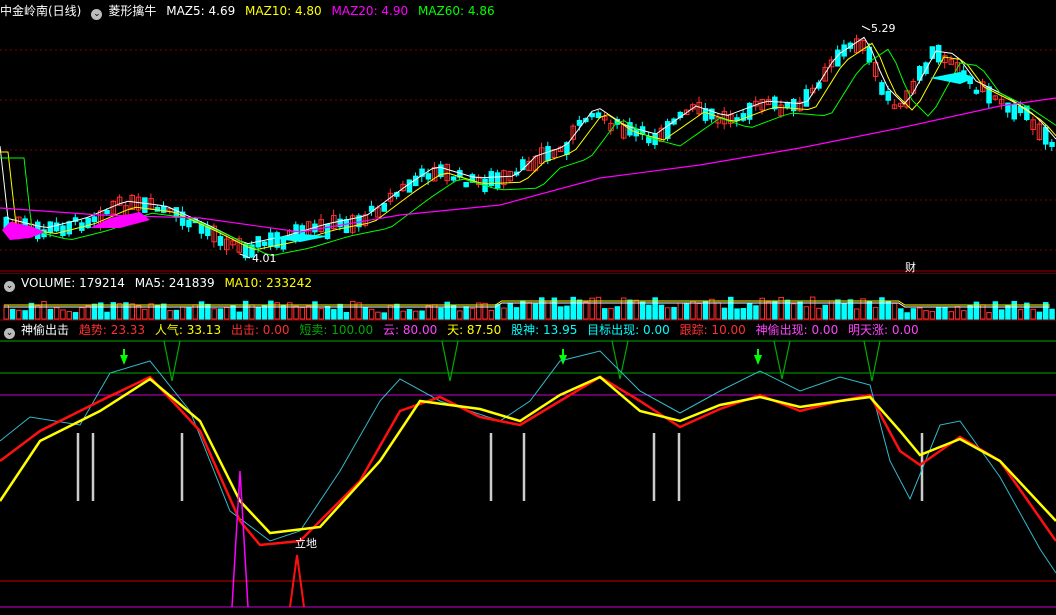  What do you see at coordinates (283, 11) in the screenshot?
I see `ma10-label: MAZ10: 4.80` at bounding box center [283, 11].